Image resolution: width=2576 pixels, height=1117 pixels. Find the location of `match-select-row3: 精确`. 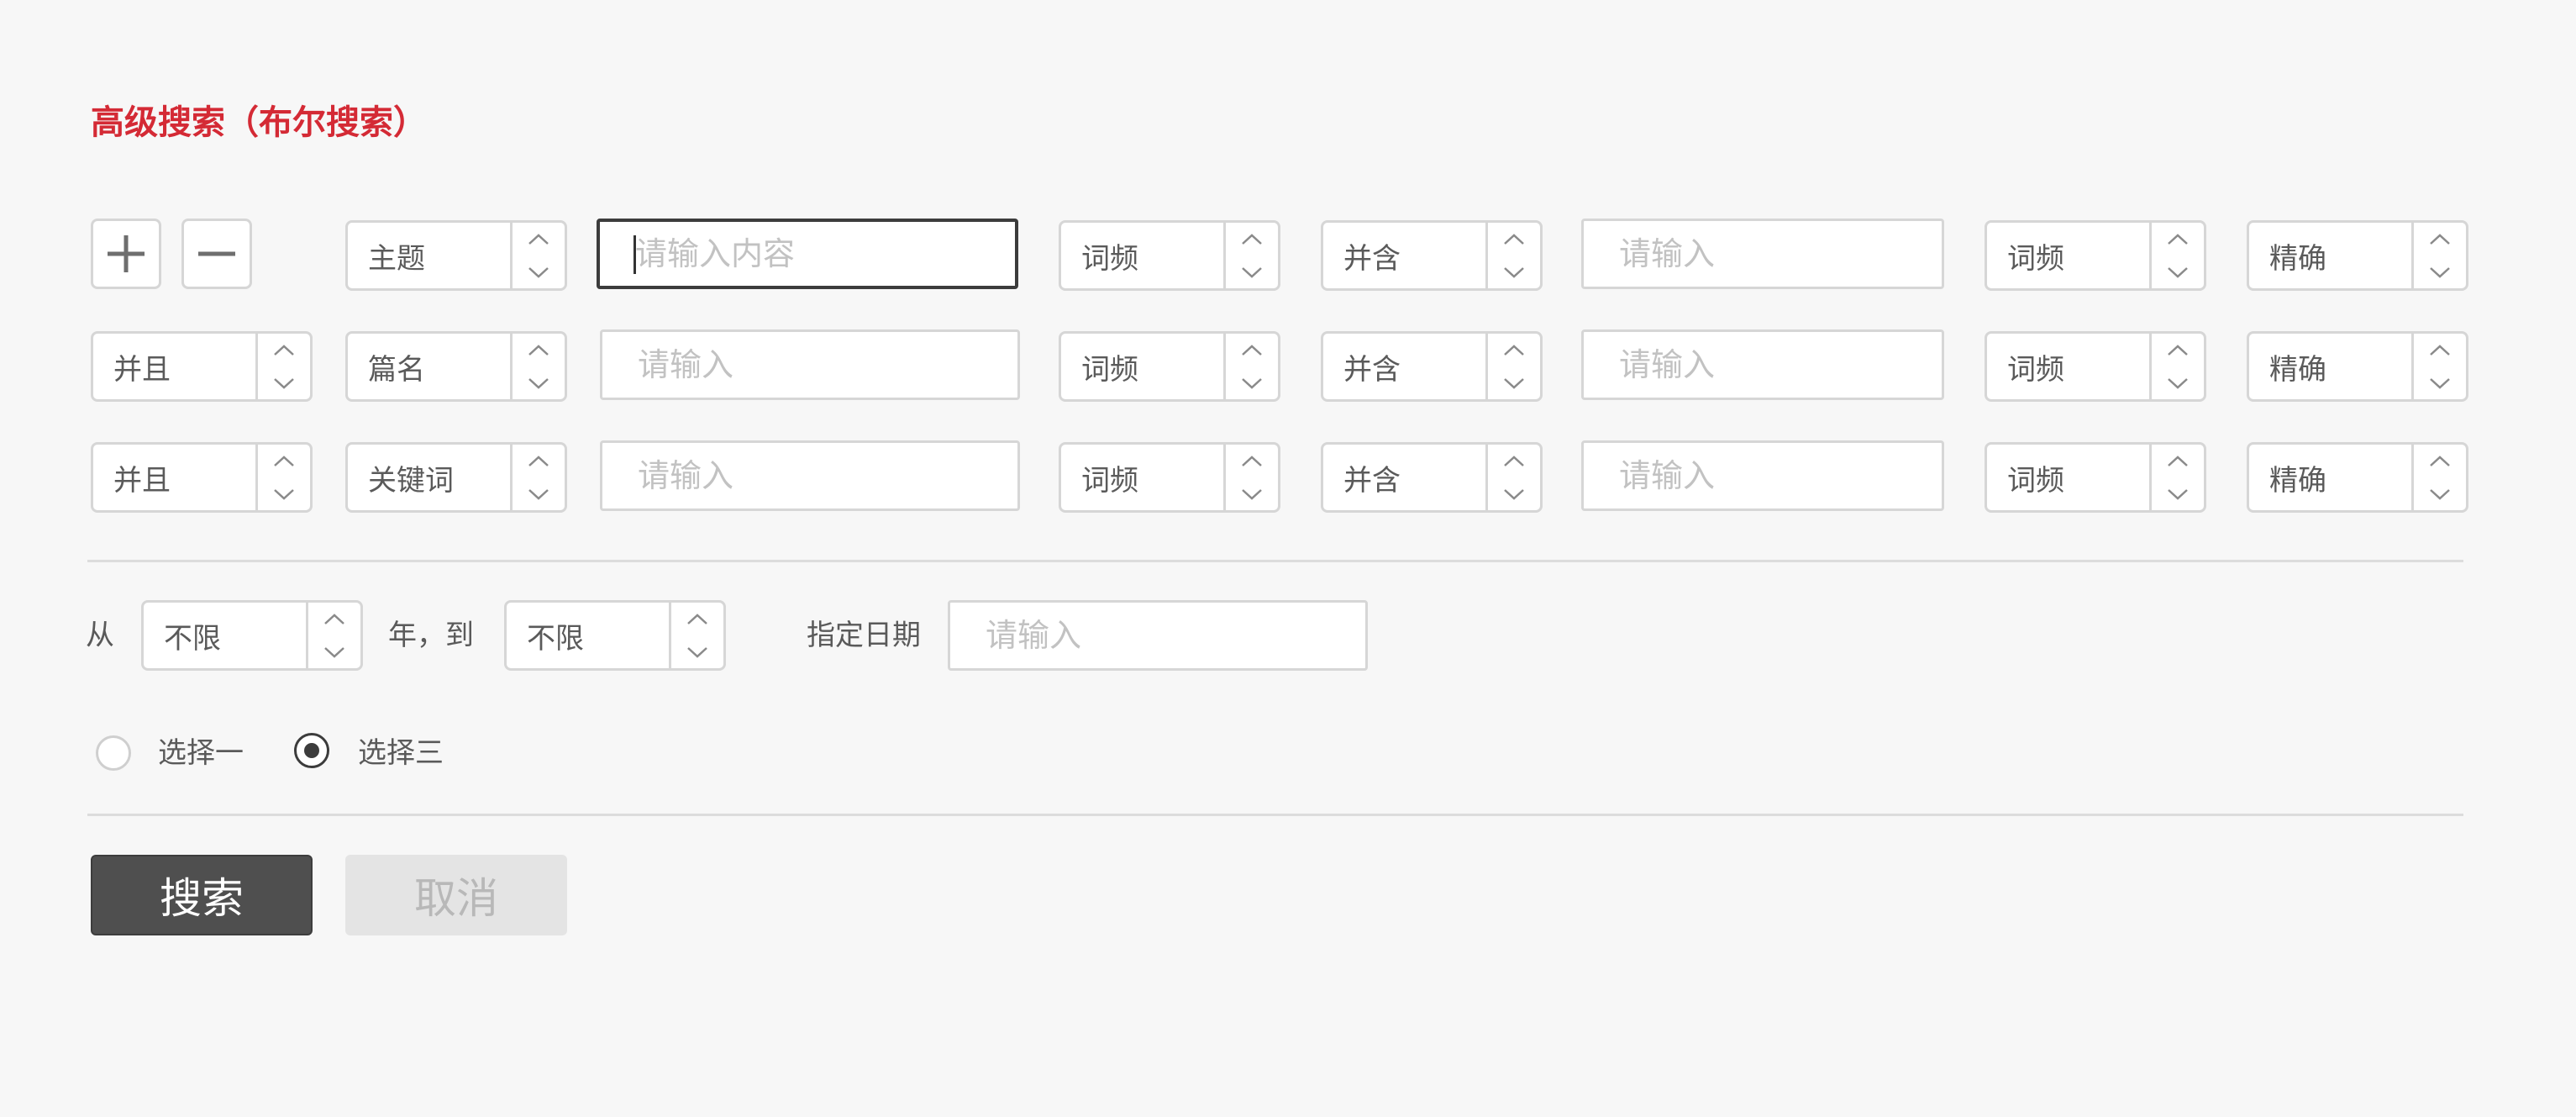

match-select-row3: 精确 is located at coordinates (2357, 477).